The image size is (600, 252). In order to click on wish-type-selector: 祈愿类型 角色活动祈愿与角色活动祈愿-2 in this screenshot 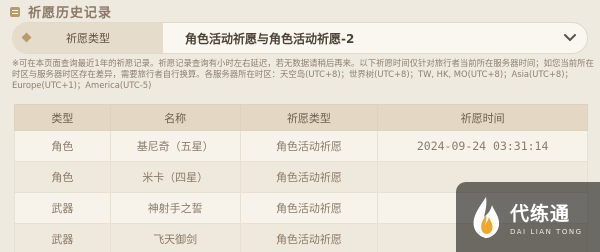, I will do `click(300, 38)`.